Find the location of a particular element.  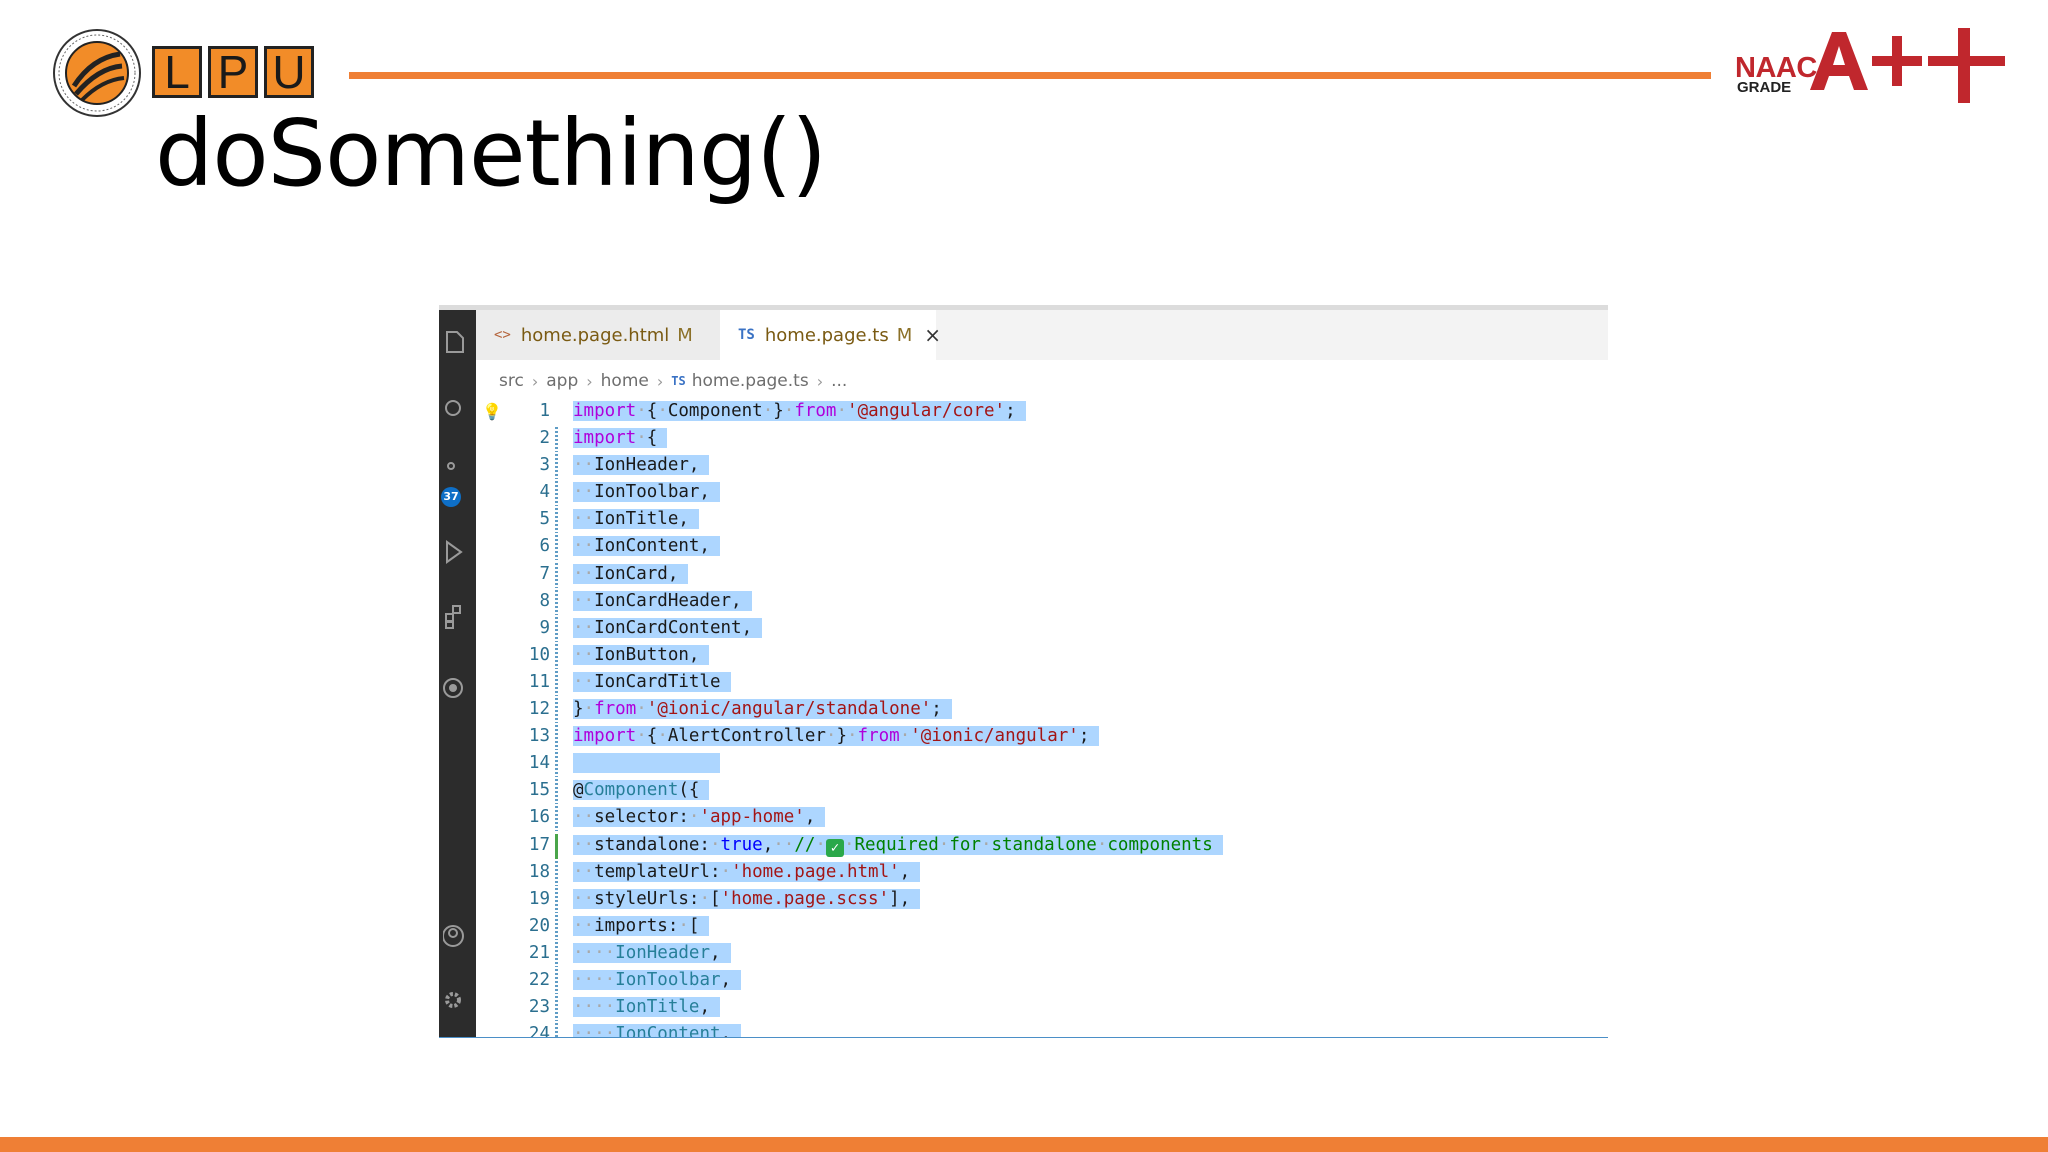

code-text: ··IonToolbar, is located at coordinates (646, 492).